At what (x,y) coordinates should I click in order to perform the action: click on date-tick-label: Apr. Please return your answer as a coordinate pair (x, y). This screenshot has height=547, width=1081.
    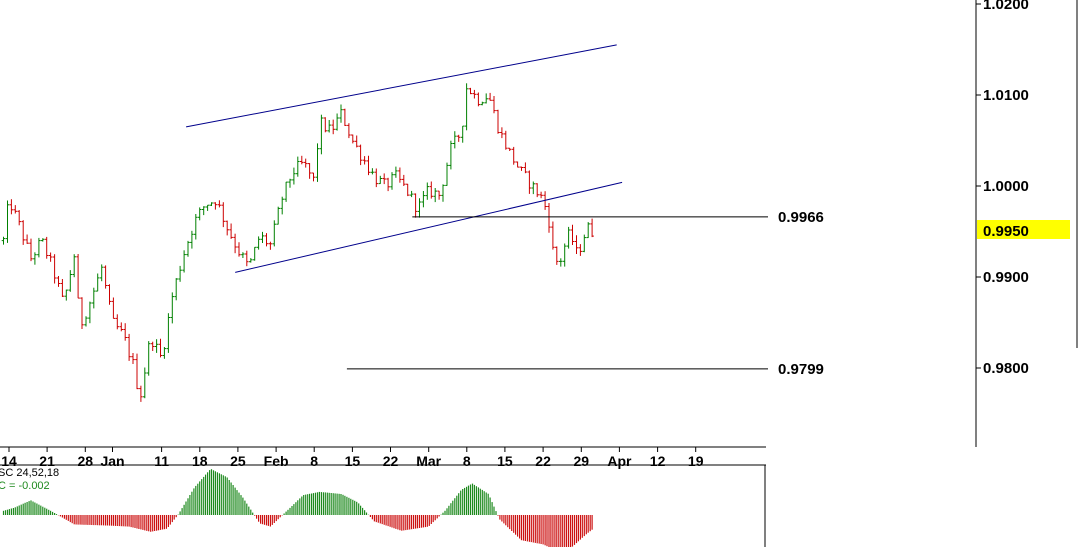
    Looking at the image, I should click on (619, 461).